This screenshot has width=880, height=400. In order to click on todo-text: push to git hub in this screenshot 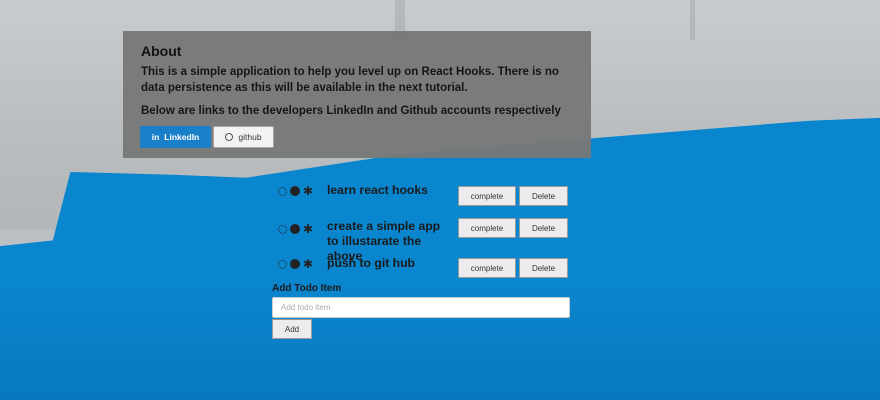, I will do `click(371, 263)`.